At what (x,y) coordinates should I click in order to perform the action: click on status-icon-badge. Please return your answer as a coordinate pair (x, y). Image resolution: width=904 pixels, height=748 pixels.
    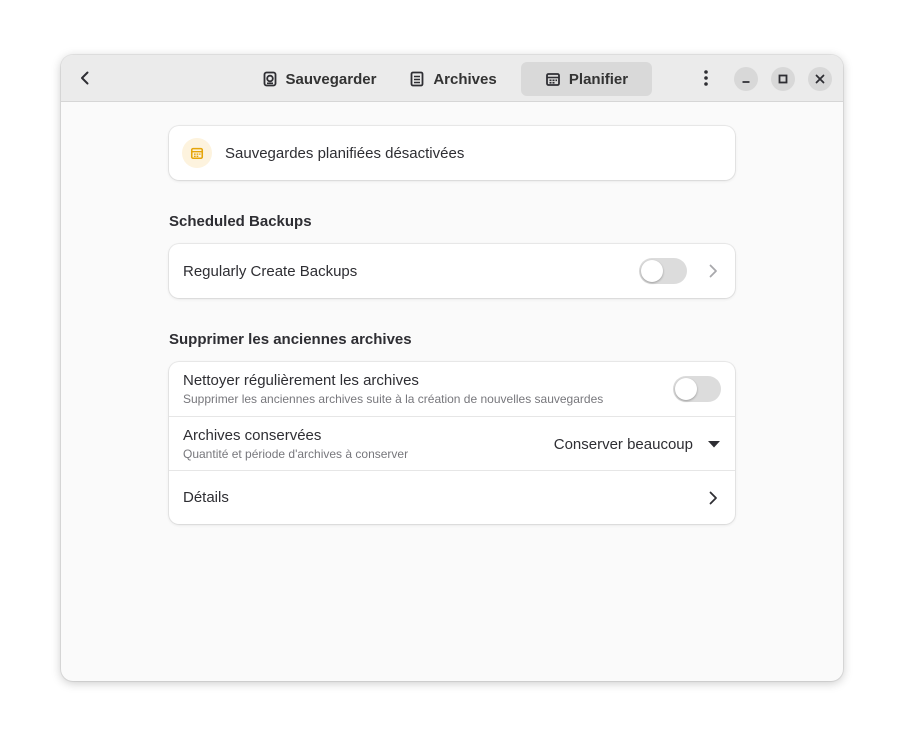
    Looking at the image, I should click on (197, 153).